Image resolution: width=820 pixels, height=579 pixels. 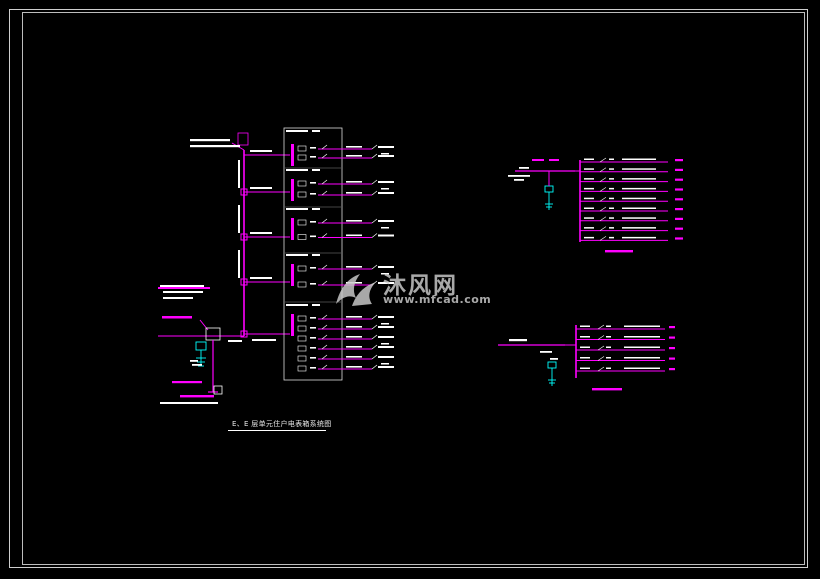 What do you see at coordinates (437, 299) in the screenshot?
I see `watermark-url: www.mfcad.com` at bounding box center [437, 299].